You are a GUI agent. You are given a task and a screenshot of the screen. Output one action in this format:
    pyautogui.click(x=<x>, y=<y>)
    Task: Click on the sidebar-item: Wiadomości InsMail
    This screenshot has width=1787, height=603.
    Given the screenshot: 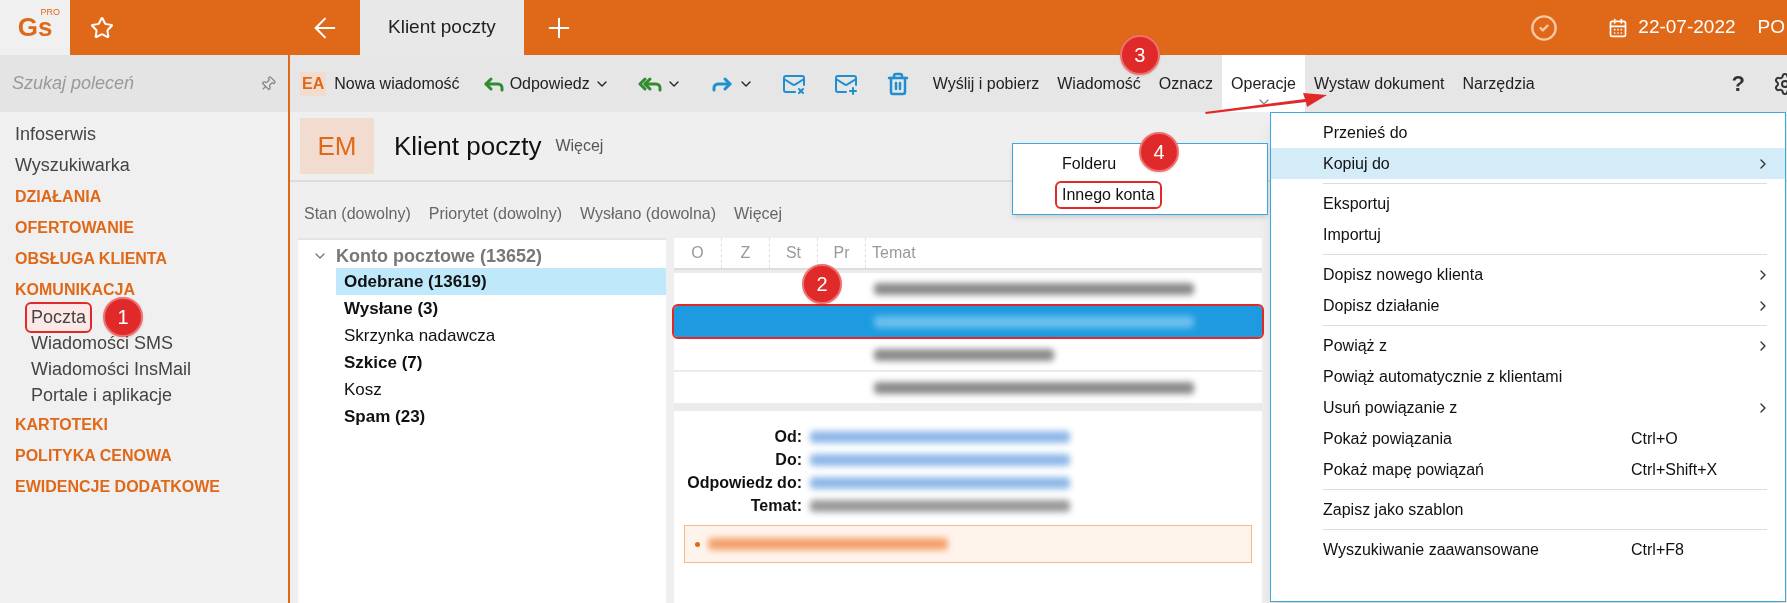 What is the action you would take?
    pyautogui.click(x=111, y=369)
    